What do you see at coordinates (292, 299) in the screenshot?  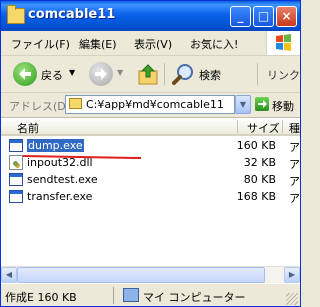 I see `resize-grip-icon` at bounding box center [292, 299].